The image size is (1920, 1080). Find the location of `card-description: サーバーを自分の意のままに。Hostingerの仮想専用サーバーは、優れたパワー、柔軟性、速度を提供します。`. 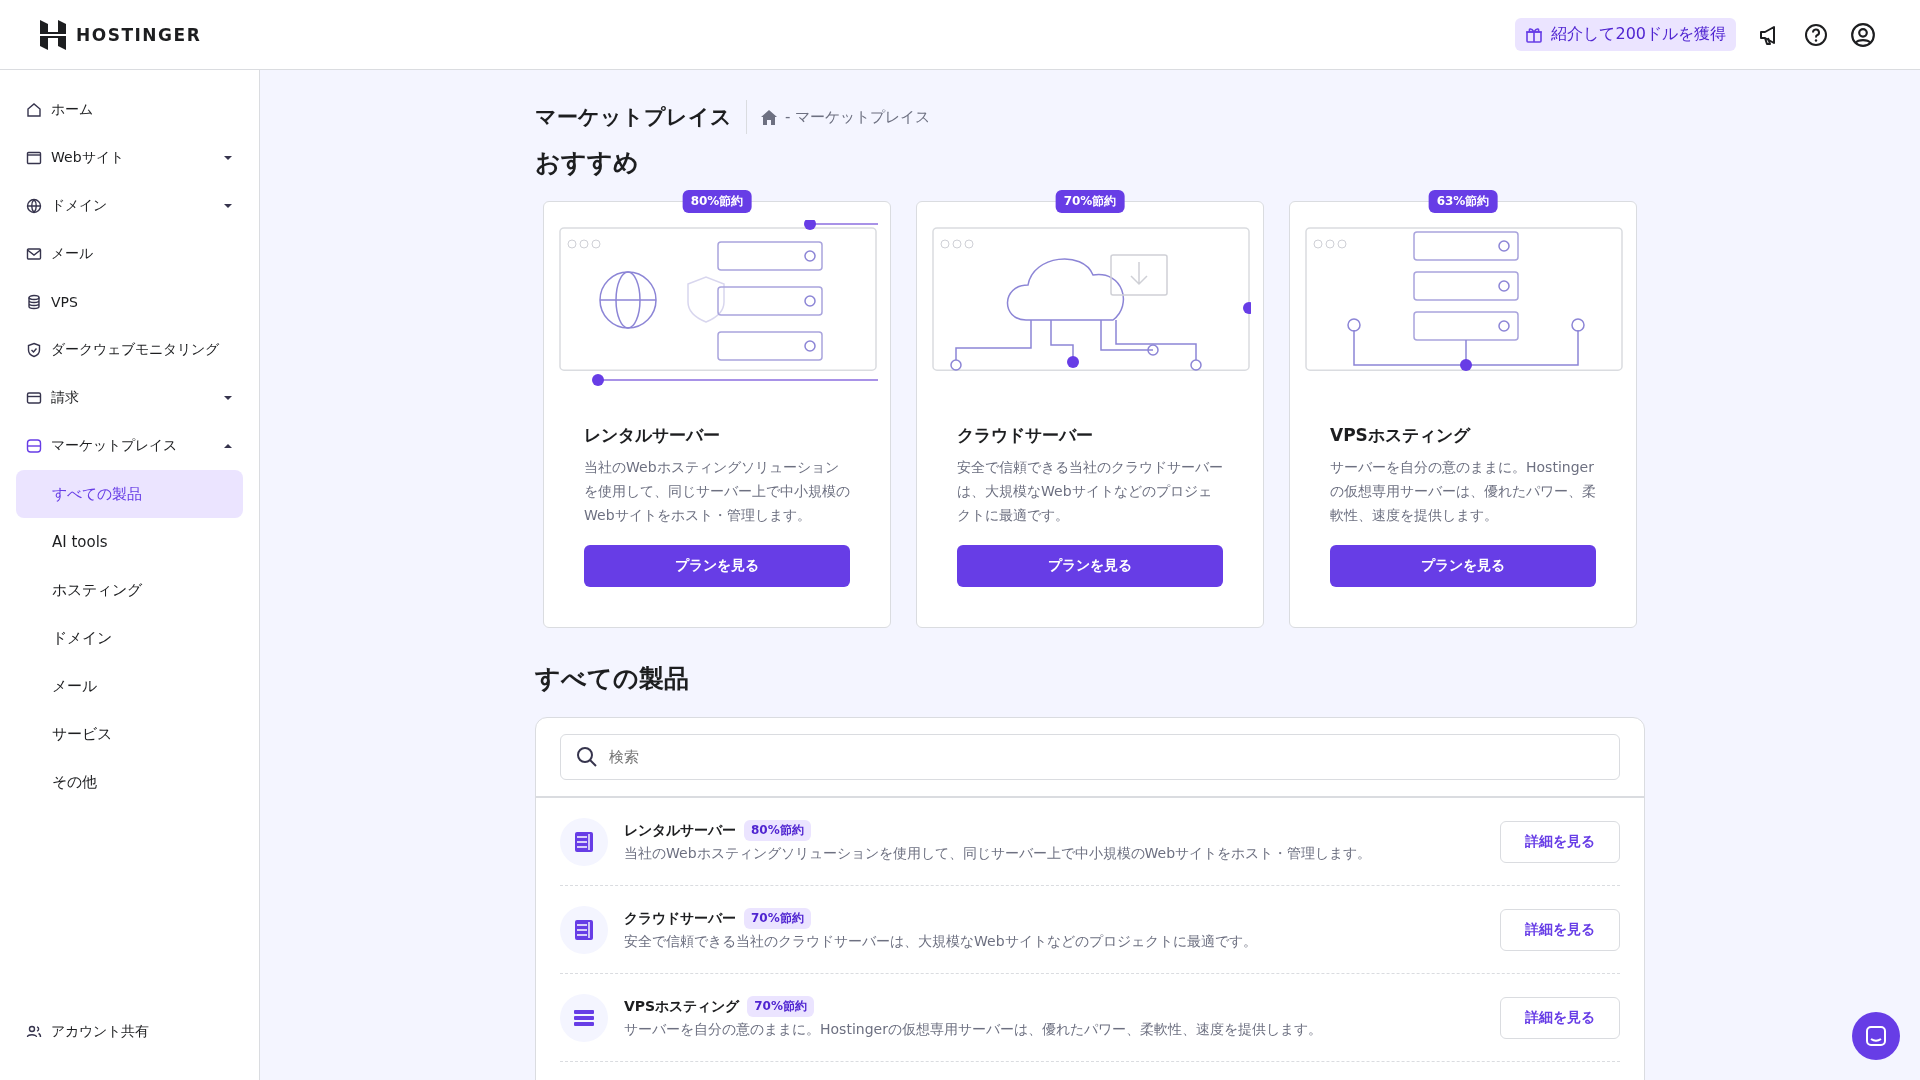

card-description: サーバーを自分の意のままに。Hostingerの仮想専用サーバーは、優れたパワー、柔軟性、速度を提供します。 is located at coordinates (1463, 491).